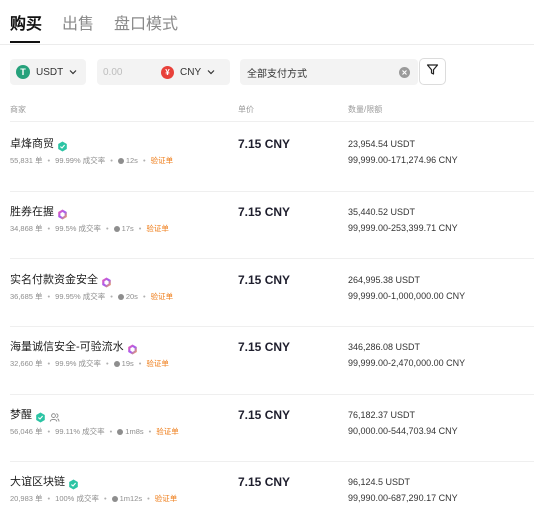 This screenshot has width=534, height=520. I want to click on tab-buy: 购买, so click(26, 25).